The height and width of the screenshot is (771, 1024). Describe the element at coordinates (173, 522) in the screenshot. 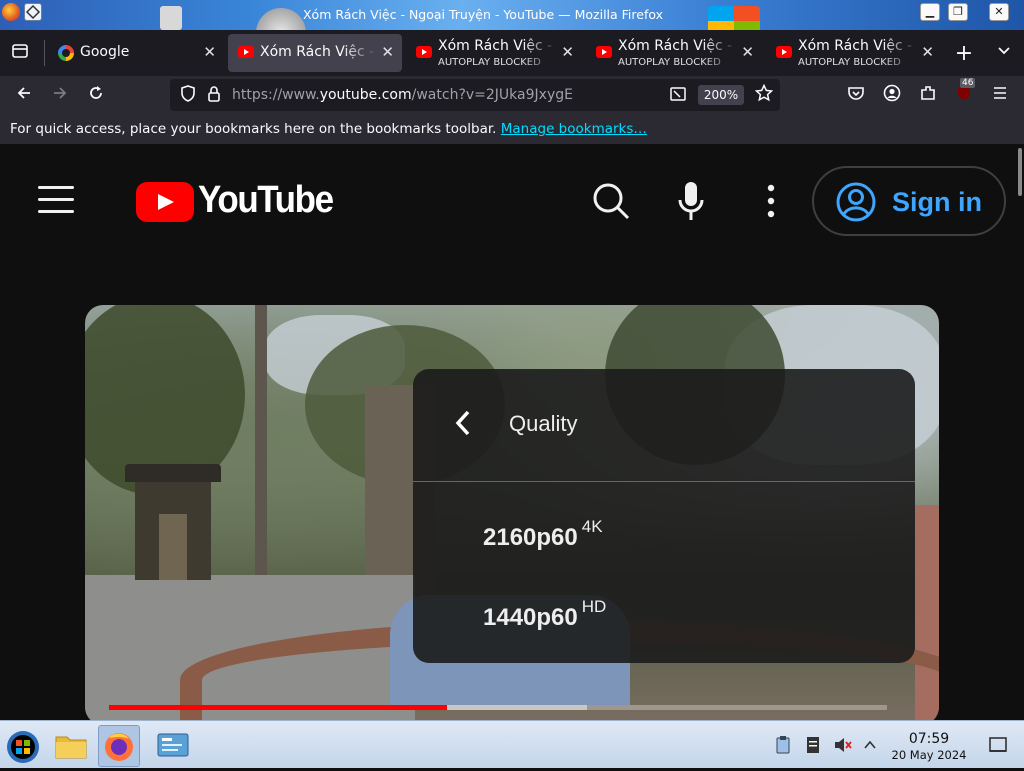

I see `video-scene` at that location.